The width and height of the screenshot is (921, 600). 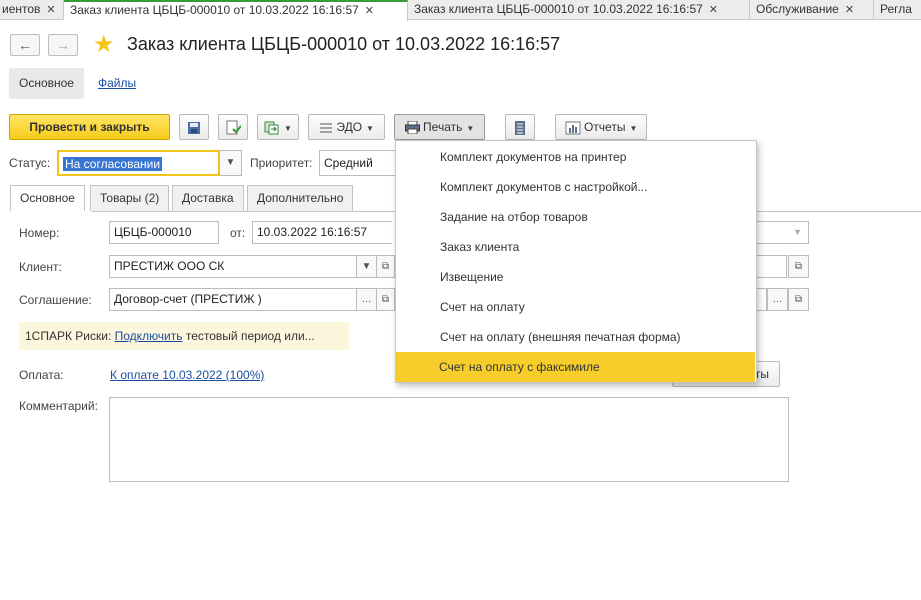 I want to click on menu-item-client-order: Заказ клиента, so click(x=576, y=247).